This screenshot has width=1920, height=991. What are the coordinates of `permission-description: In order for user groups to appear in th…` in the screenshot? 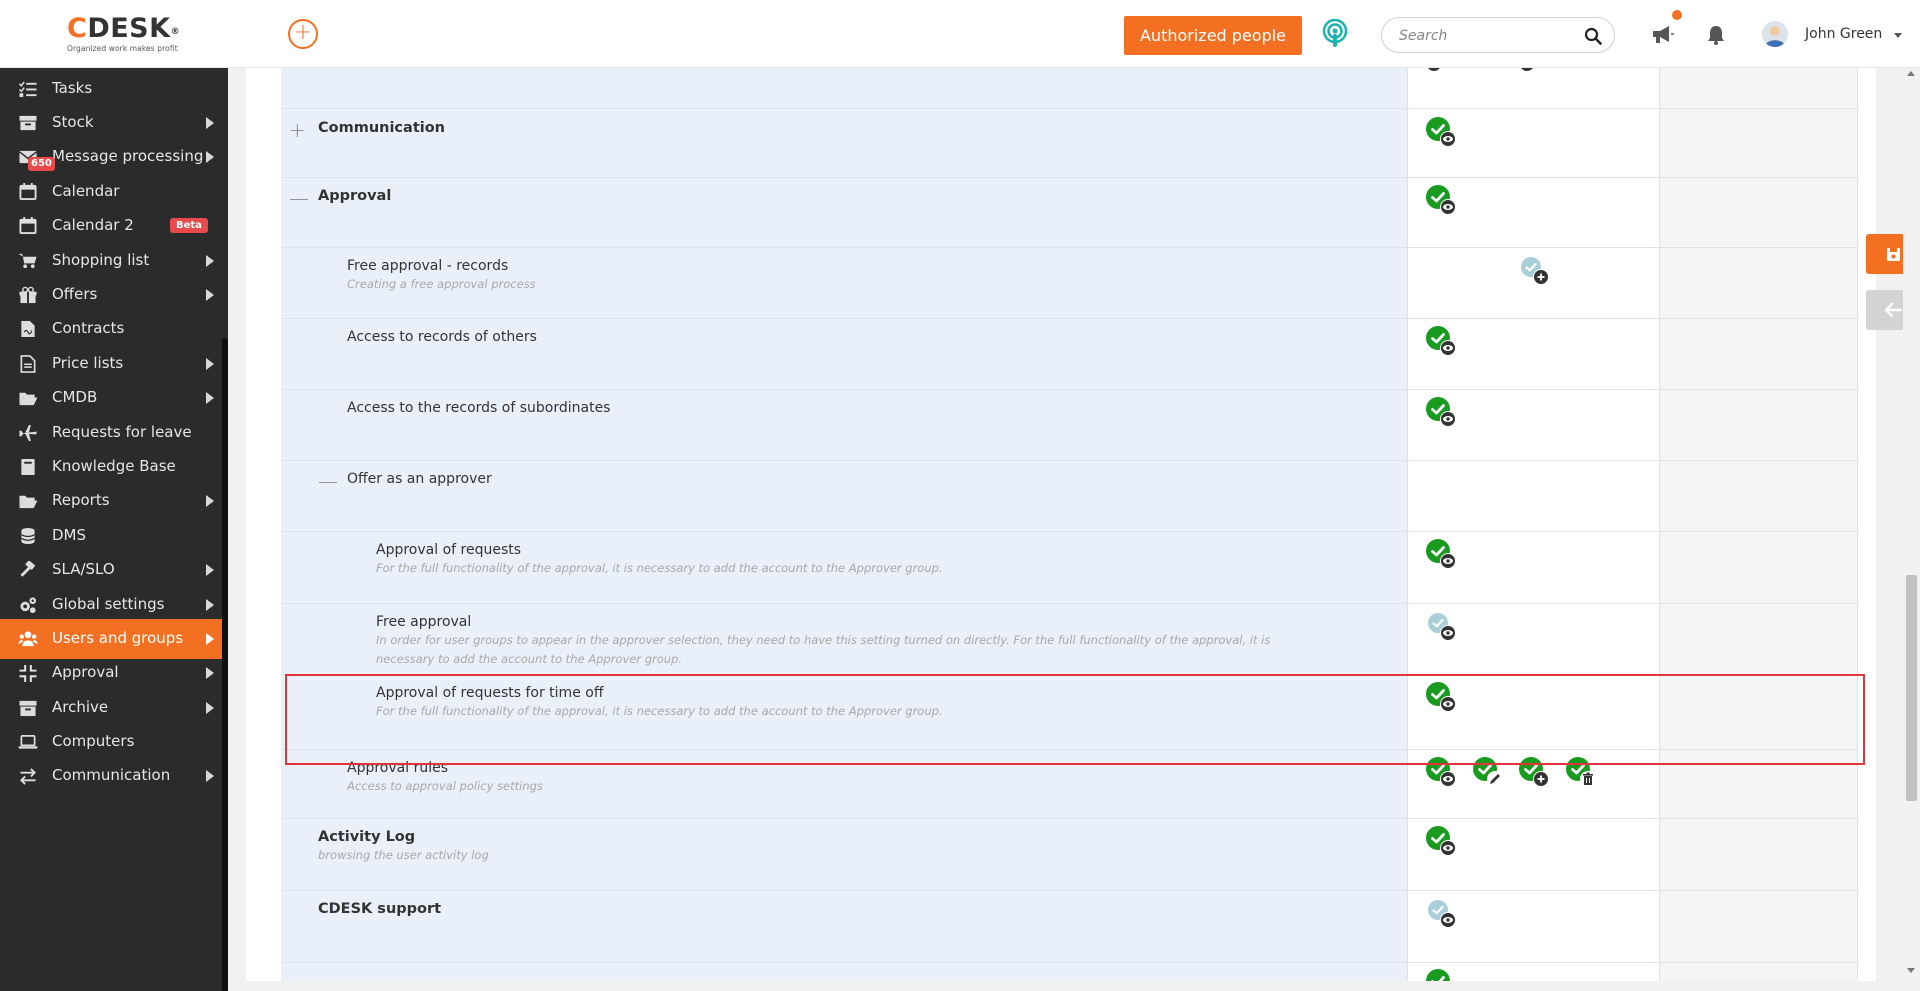 It's located at (823, 640).